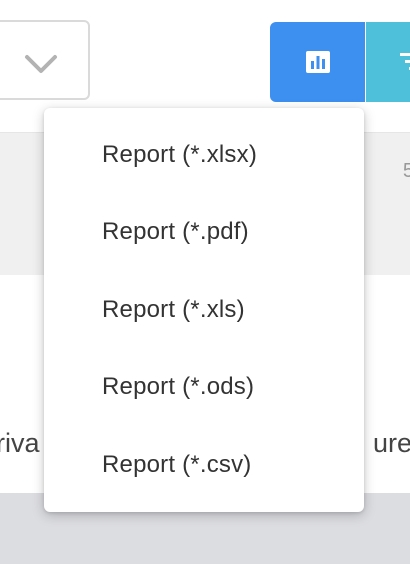 The width and height of the screenshot is (410, 564). I want to click on menu-item-report-ods: Report (*.ods), so click(204, 386).